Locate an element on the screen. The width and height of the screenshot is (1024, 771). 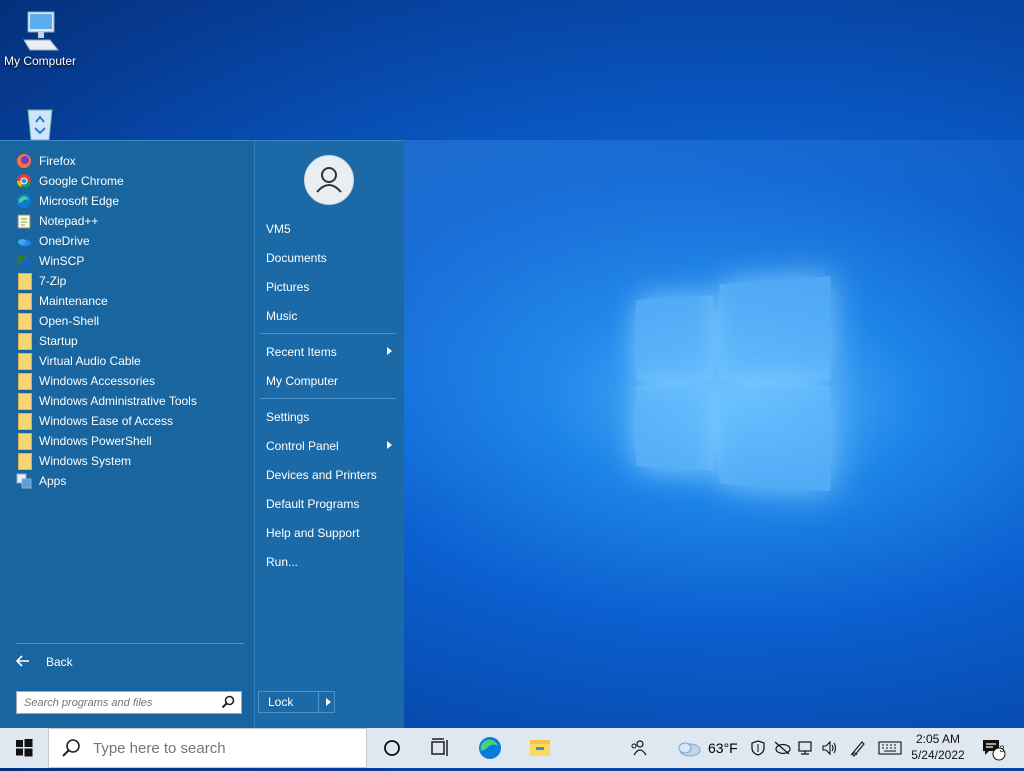
places-item-devices-printers: Devices and Printers is located at coordinates (331, 475).